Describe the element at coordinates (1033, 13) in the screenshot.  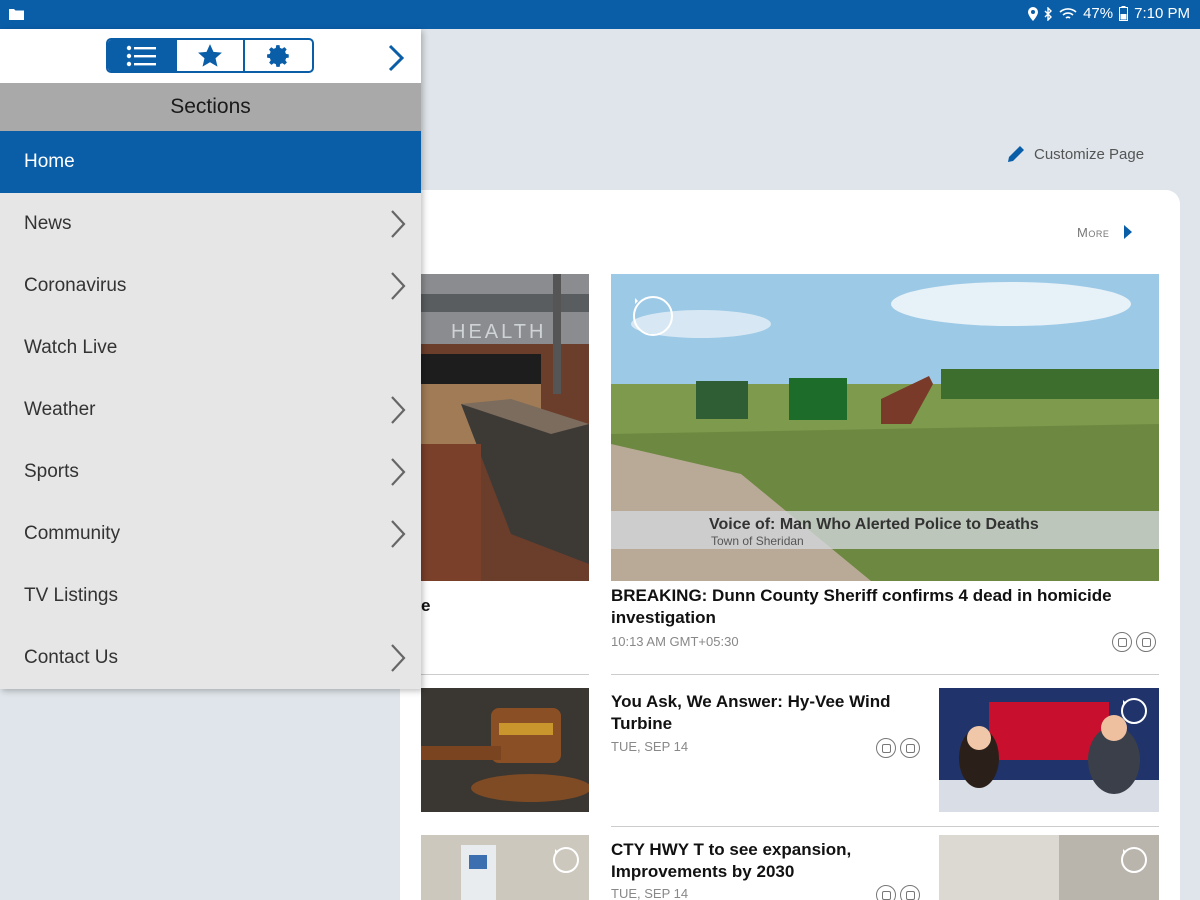
I see `location-icon` at that location.